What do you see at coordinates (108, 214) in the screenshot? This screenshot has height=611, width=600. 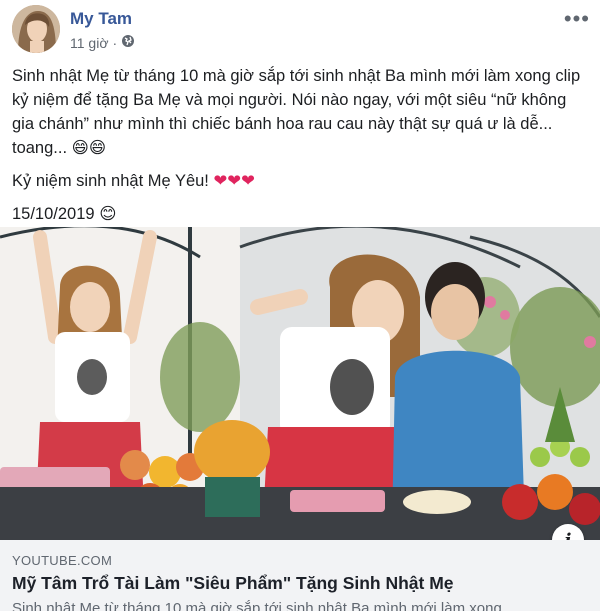 I see `smile-emoji-icon: 😊` at bounding box center [108, 214].